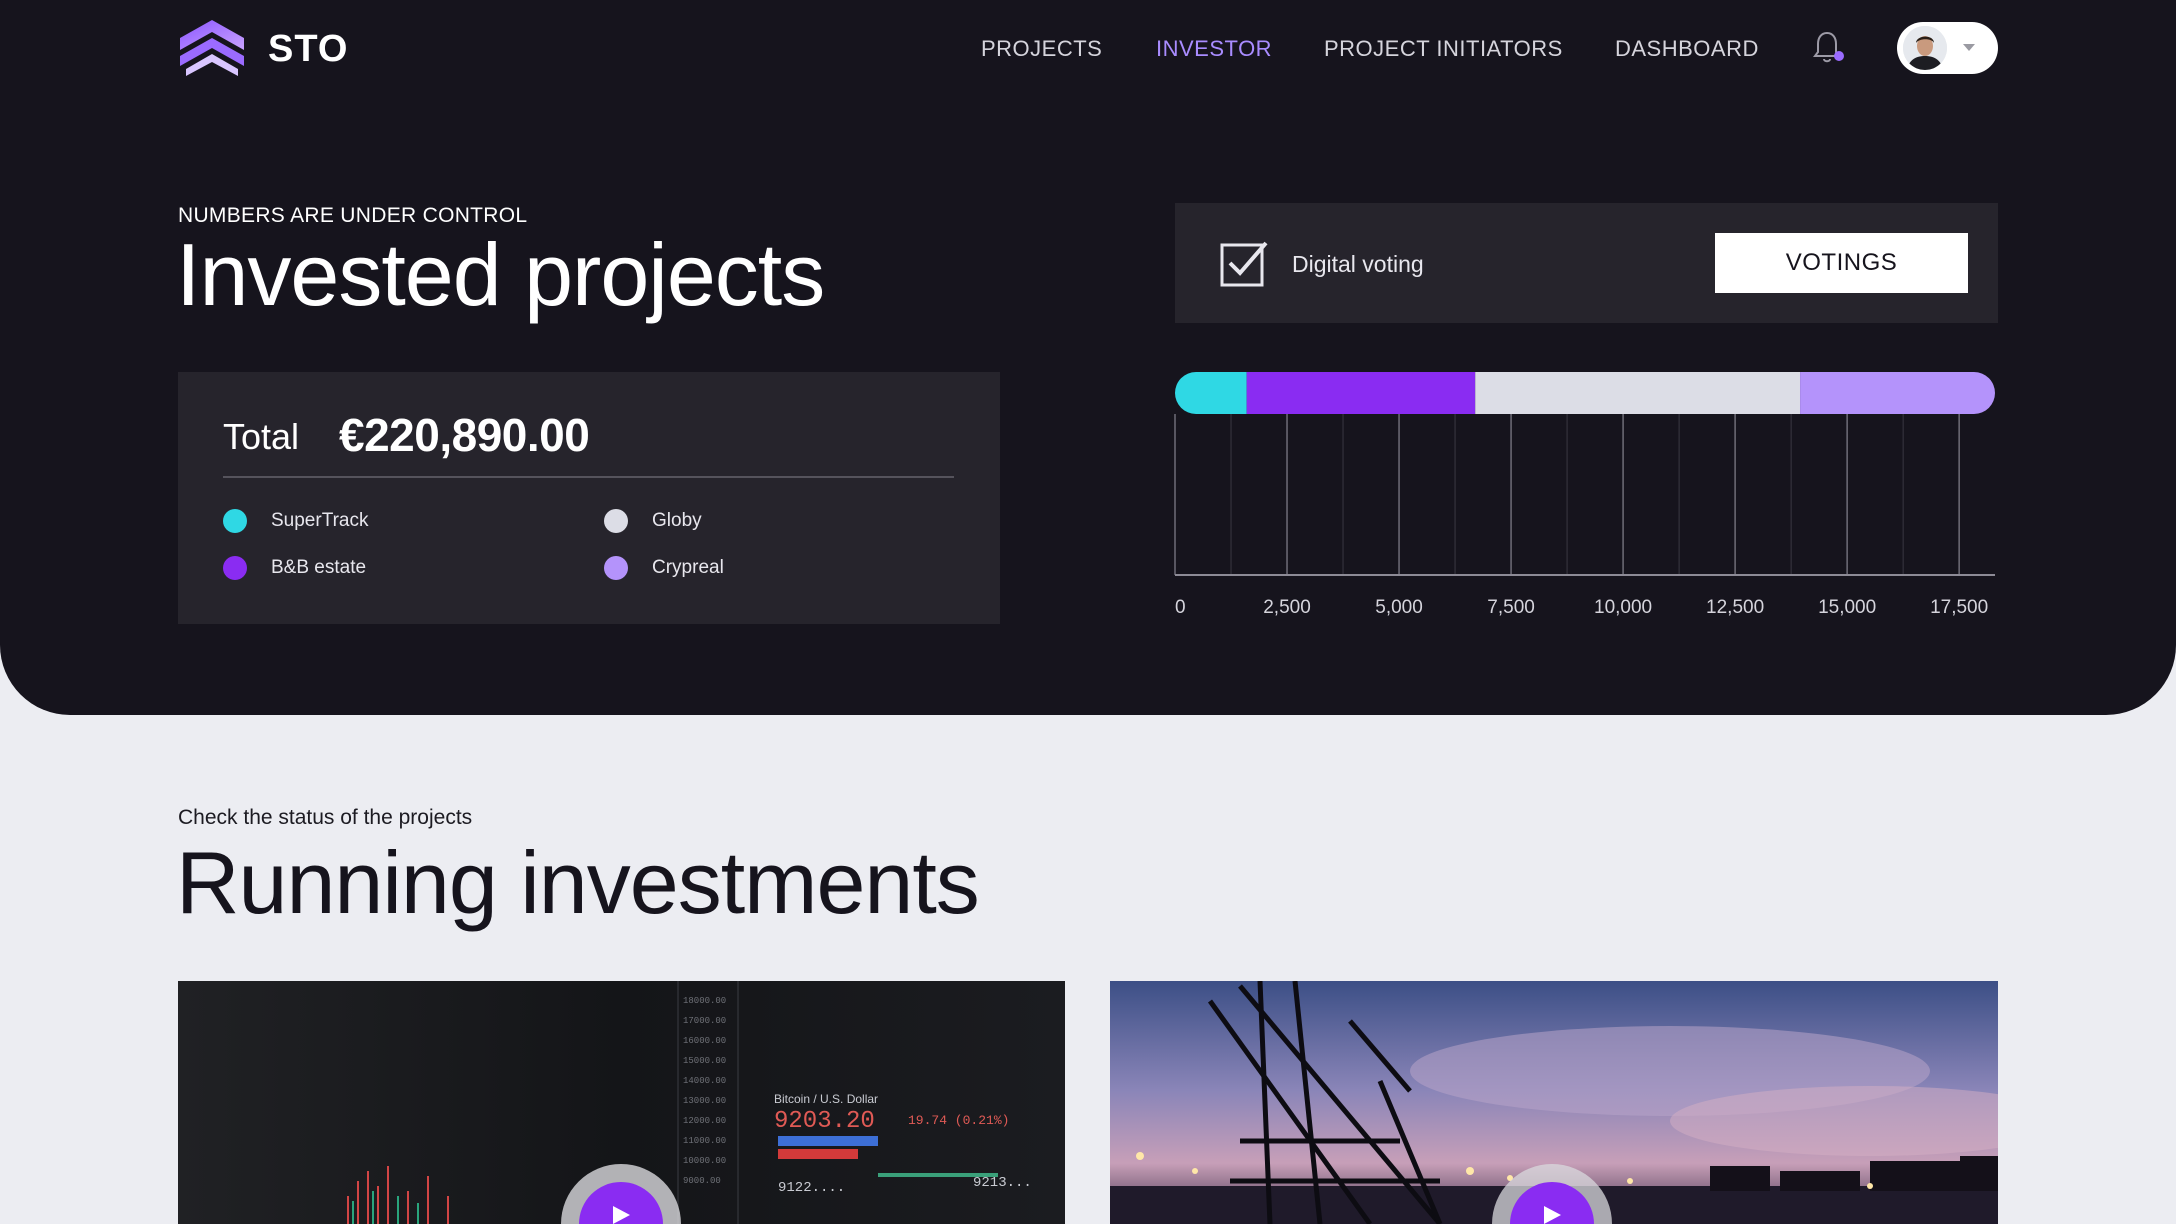 The image size is (2176, 1224). I want to click on harbor-crane-image, so click(1554, 1102).